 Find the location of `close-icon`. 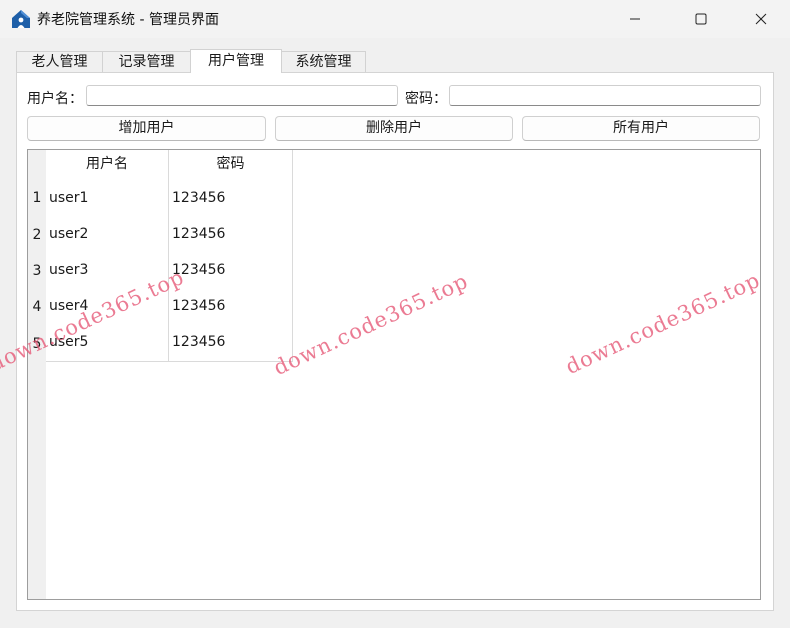

close-icon is located at coordinates (761, 19).